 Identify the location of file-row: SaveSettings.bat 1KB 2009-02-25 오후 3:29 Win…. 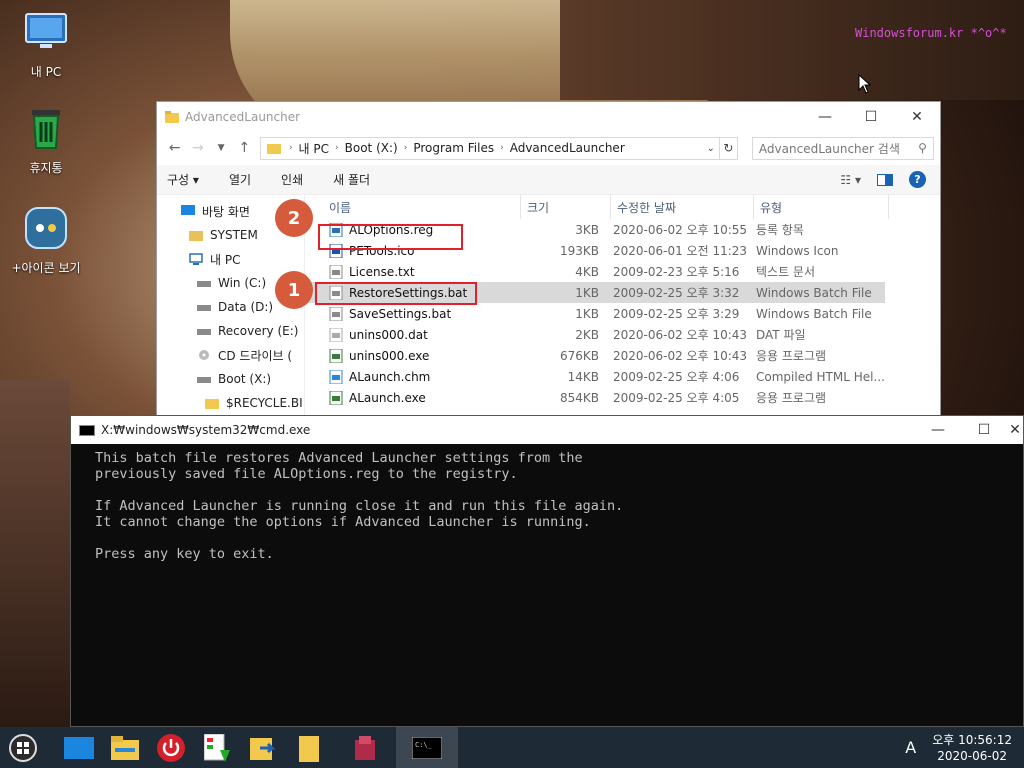
(622, 313).